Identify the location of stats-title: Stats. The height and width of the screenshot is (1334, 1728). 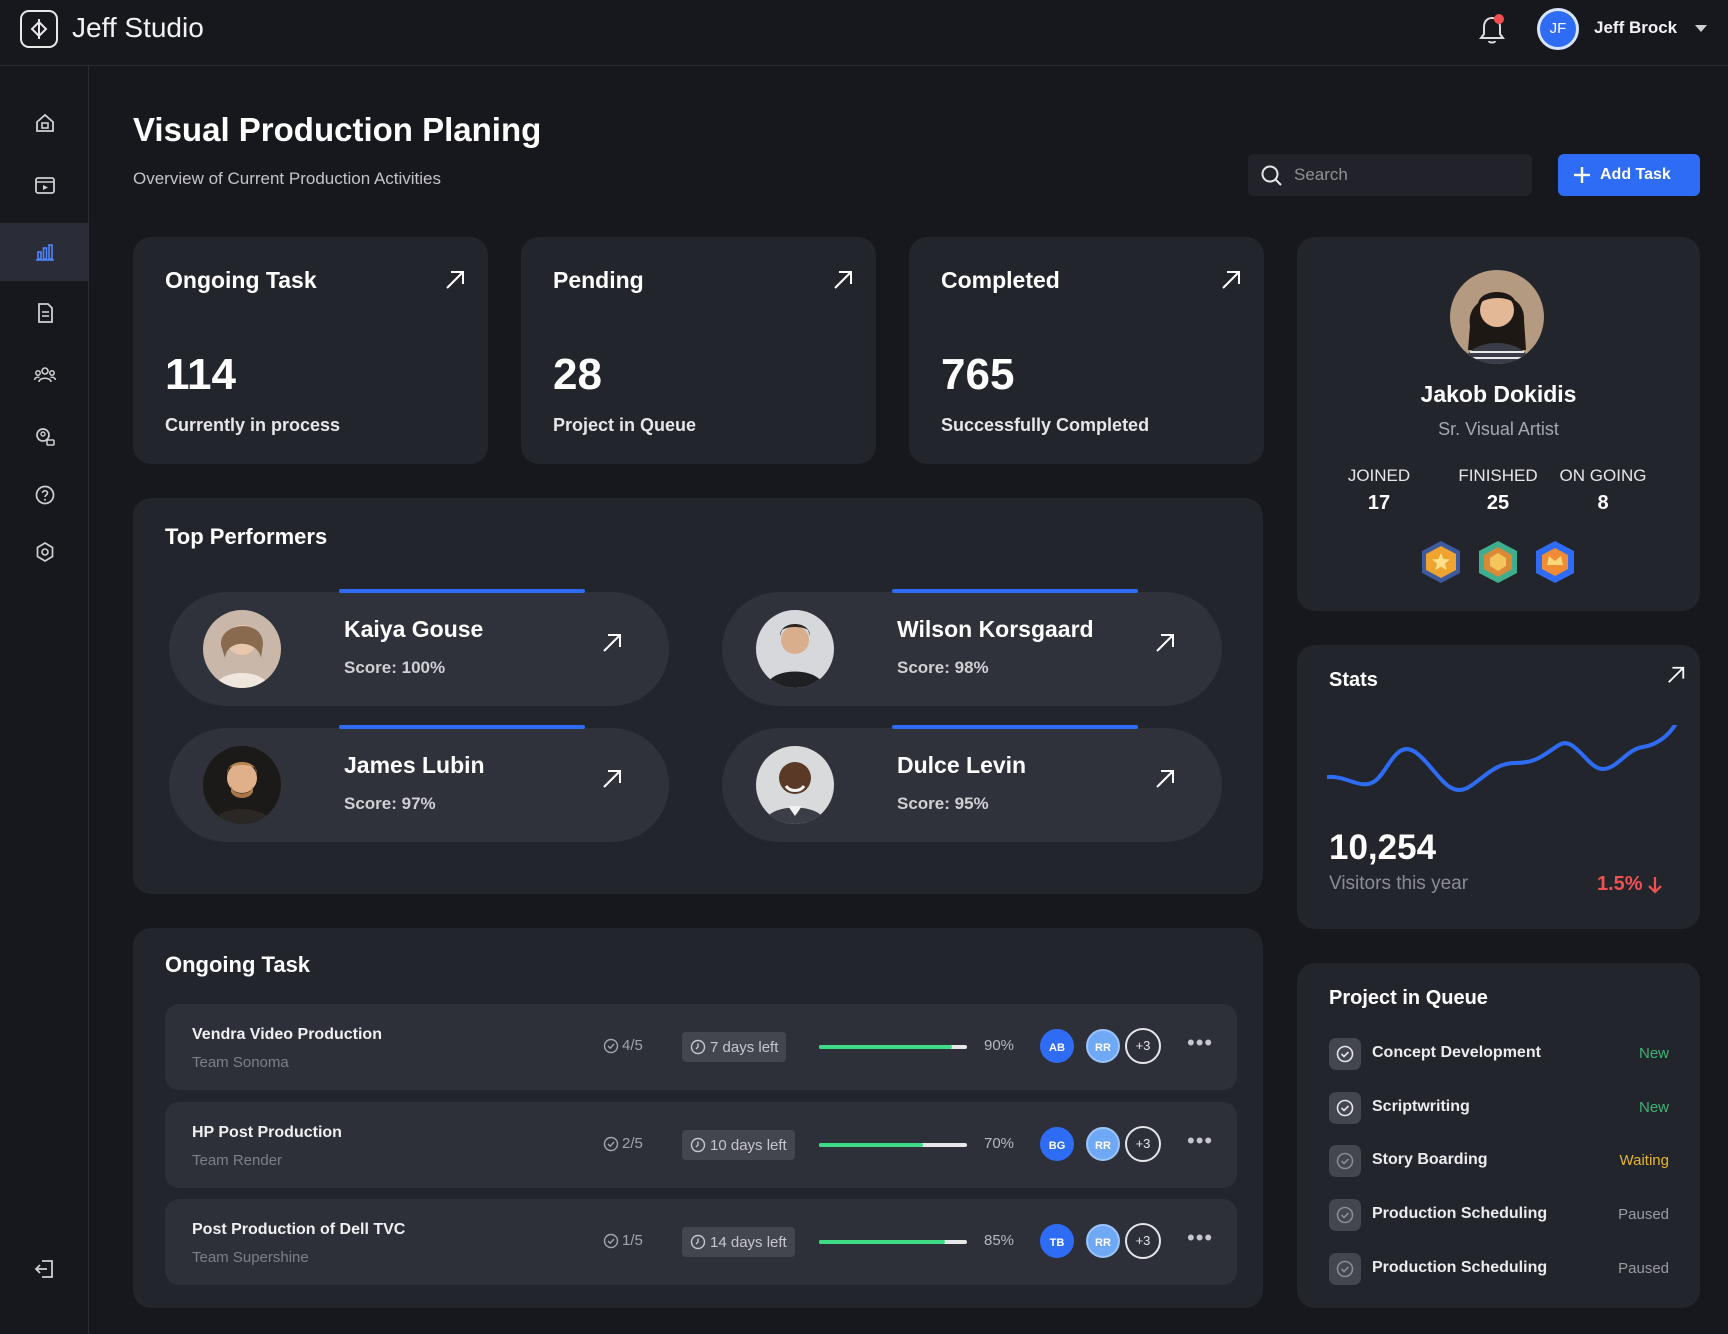
(1353, 680).